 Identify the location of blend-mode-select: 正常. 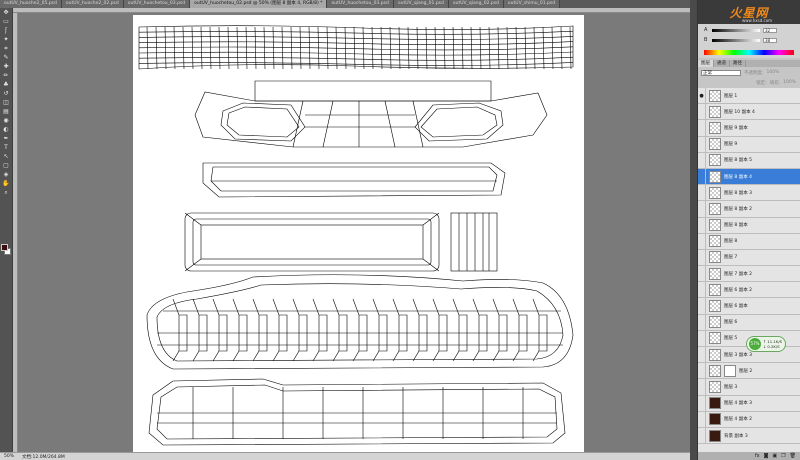
(721, 72).